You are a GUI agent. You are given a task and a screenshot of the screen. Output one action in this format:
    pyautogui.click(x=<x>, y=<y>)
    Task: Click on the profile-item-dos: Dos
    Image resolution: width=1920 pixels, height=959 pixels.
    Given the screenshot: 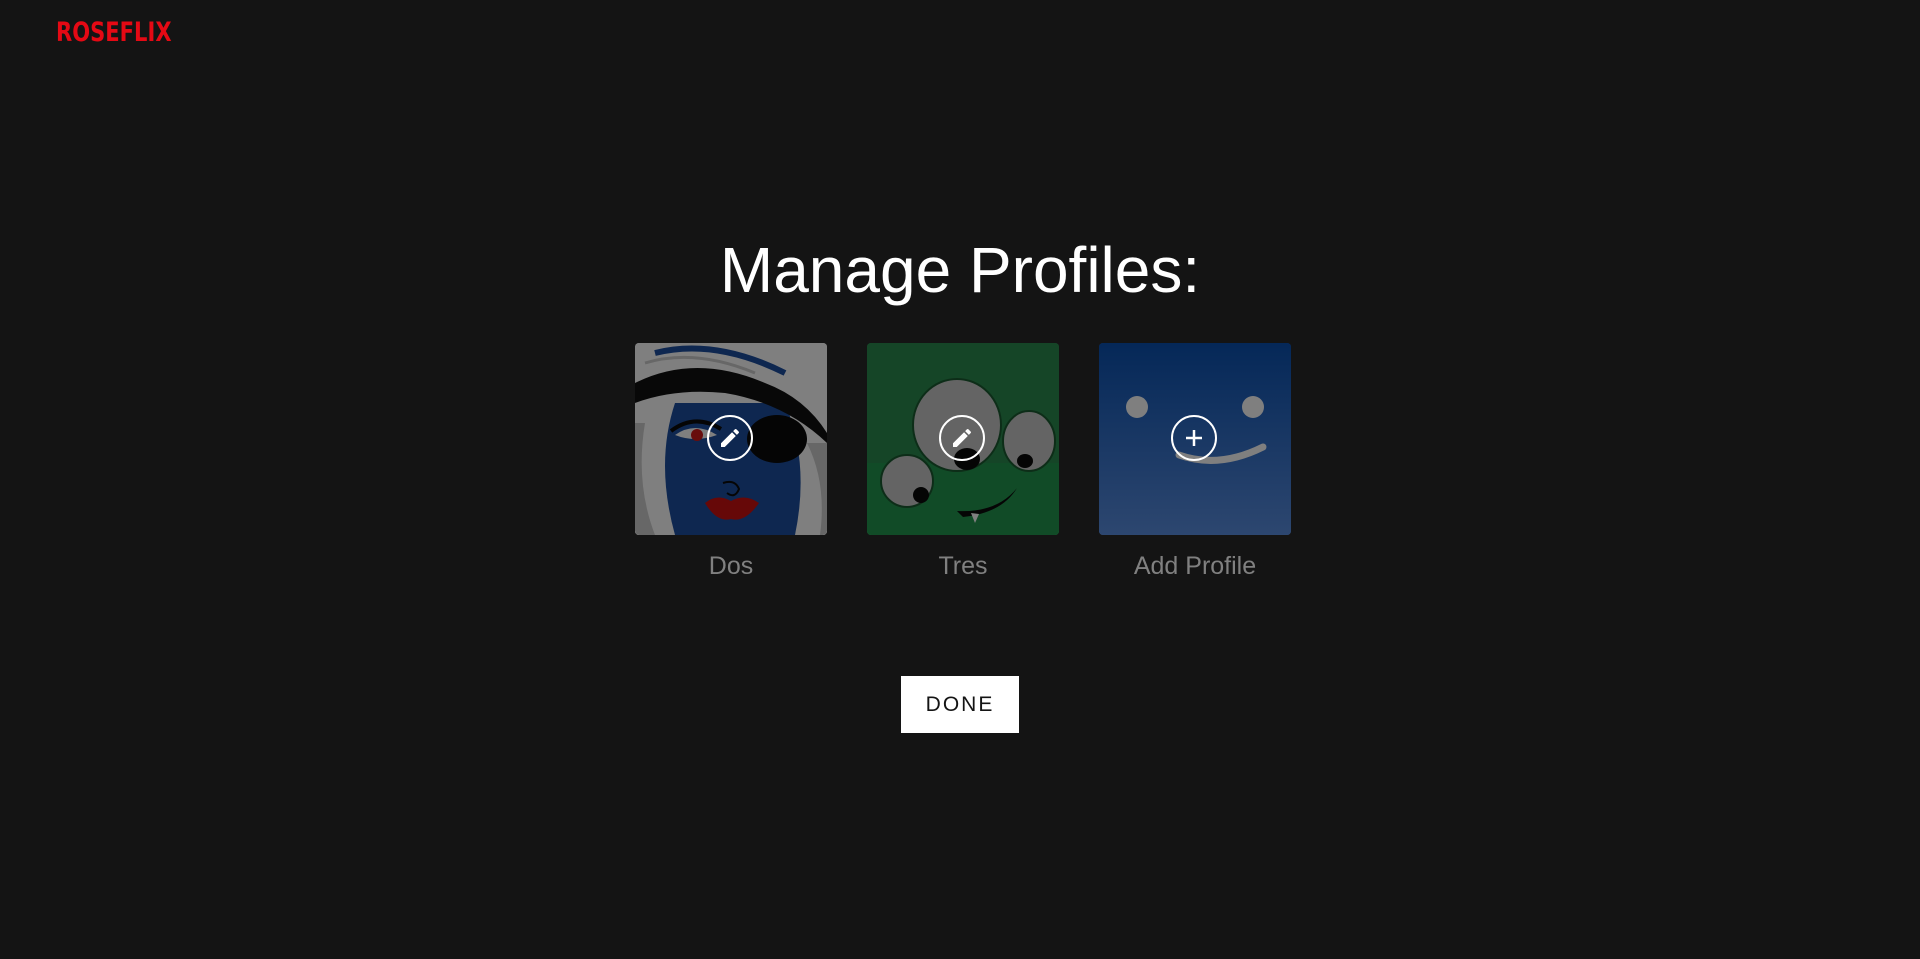 What is the action you would take?
    pyautogui.click(x=731, y=463)
    